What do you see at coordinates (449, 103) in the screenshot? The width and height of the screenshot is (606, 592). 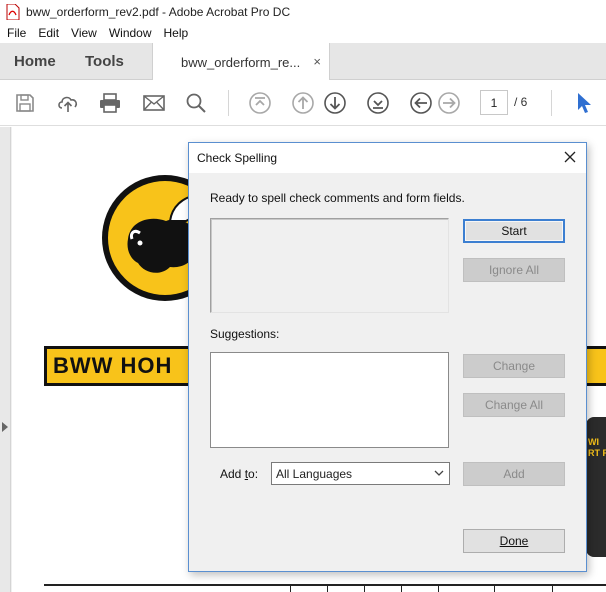 I see `forward-icon` at bounding box center [449, 103].